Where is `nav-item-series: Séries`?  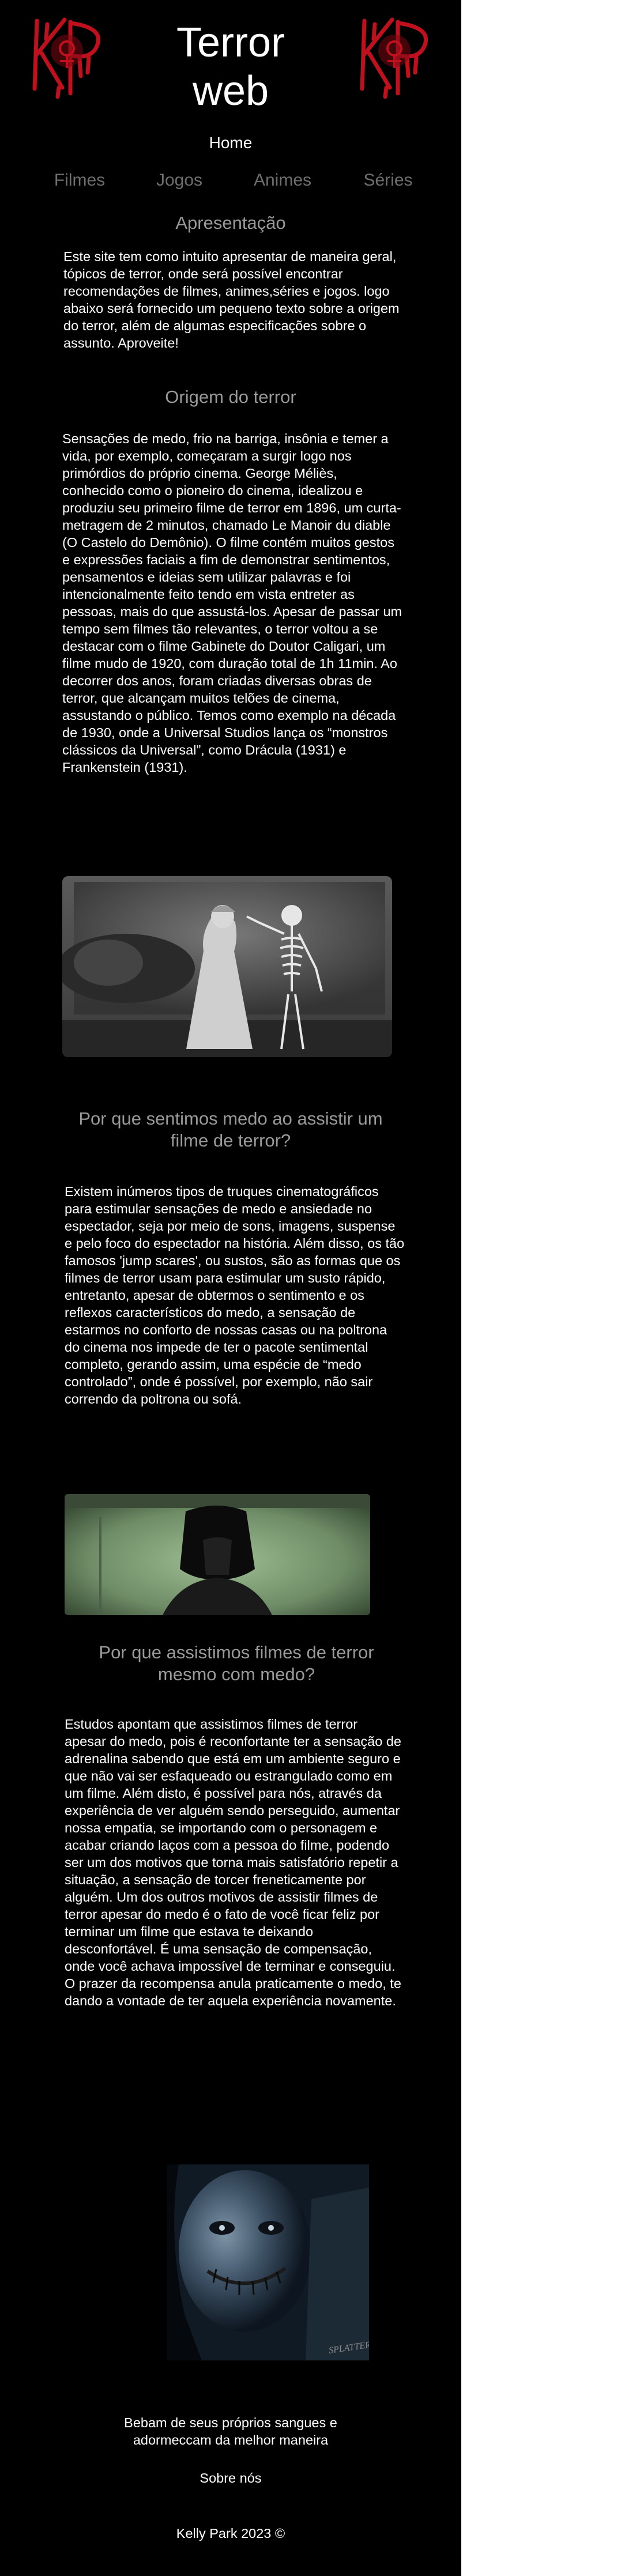 nav-item-series: Séries is located at coordinates (388, 180).